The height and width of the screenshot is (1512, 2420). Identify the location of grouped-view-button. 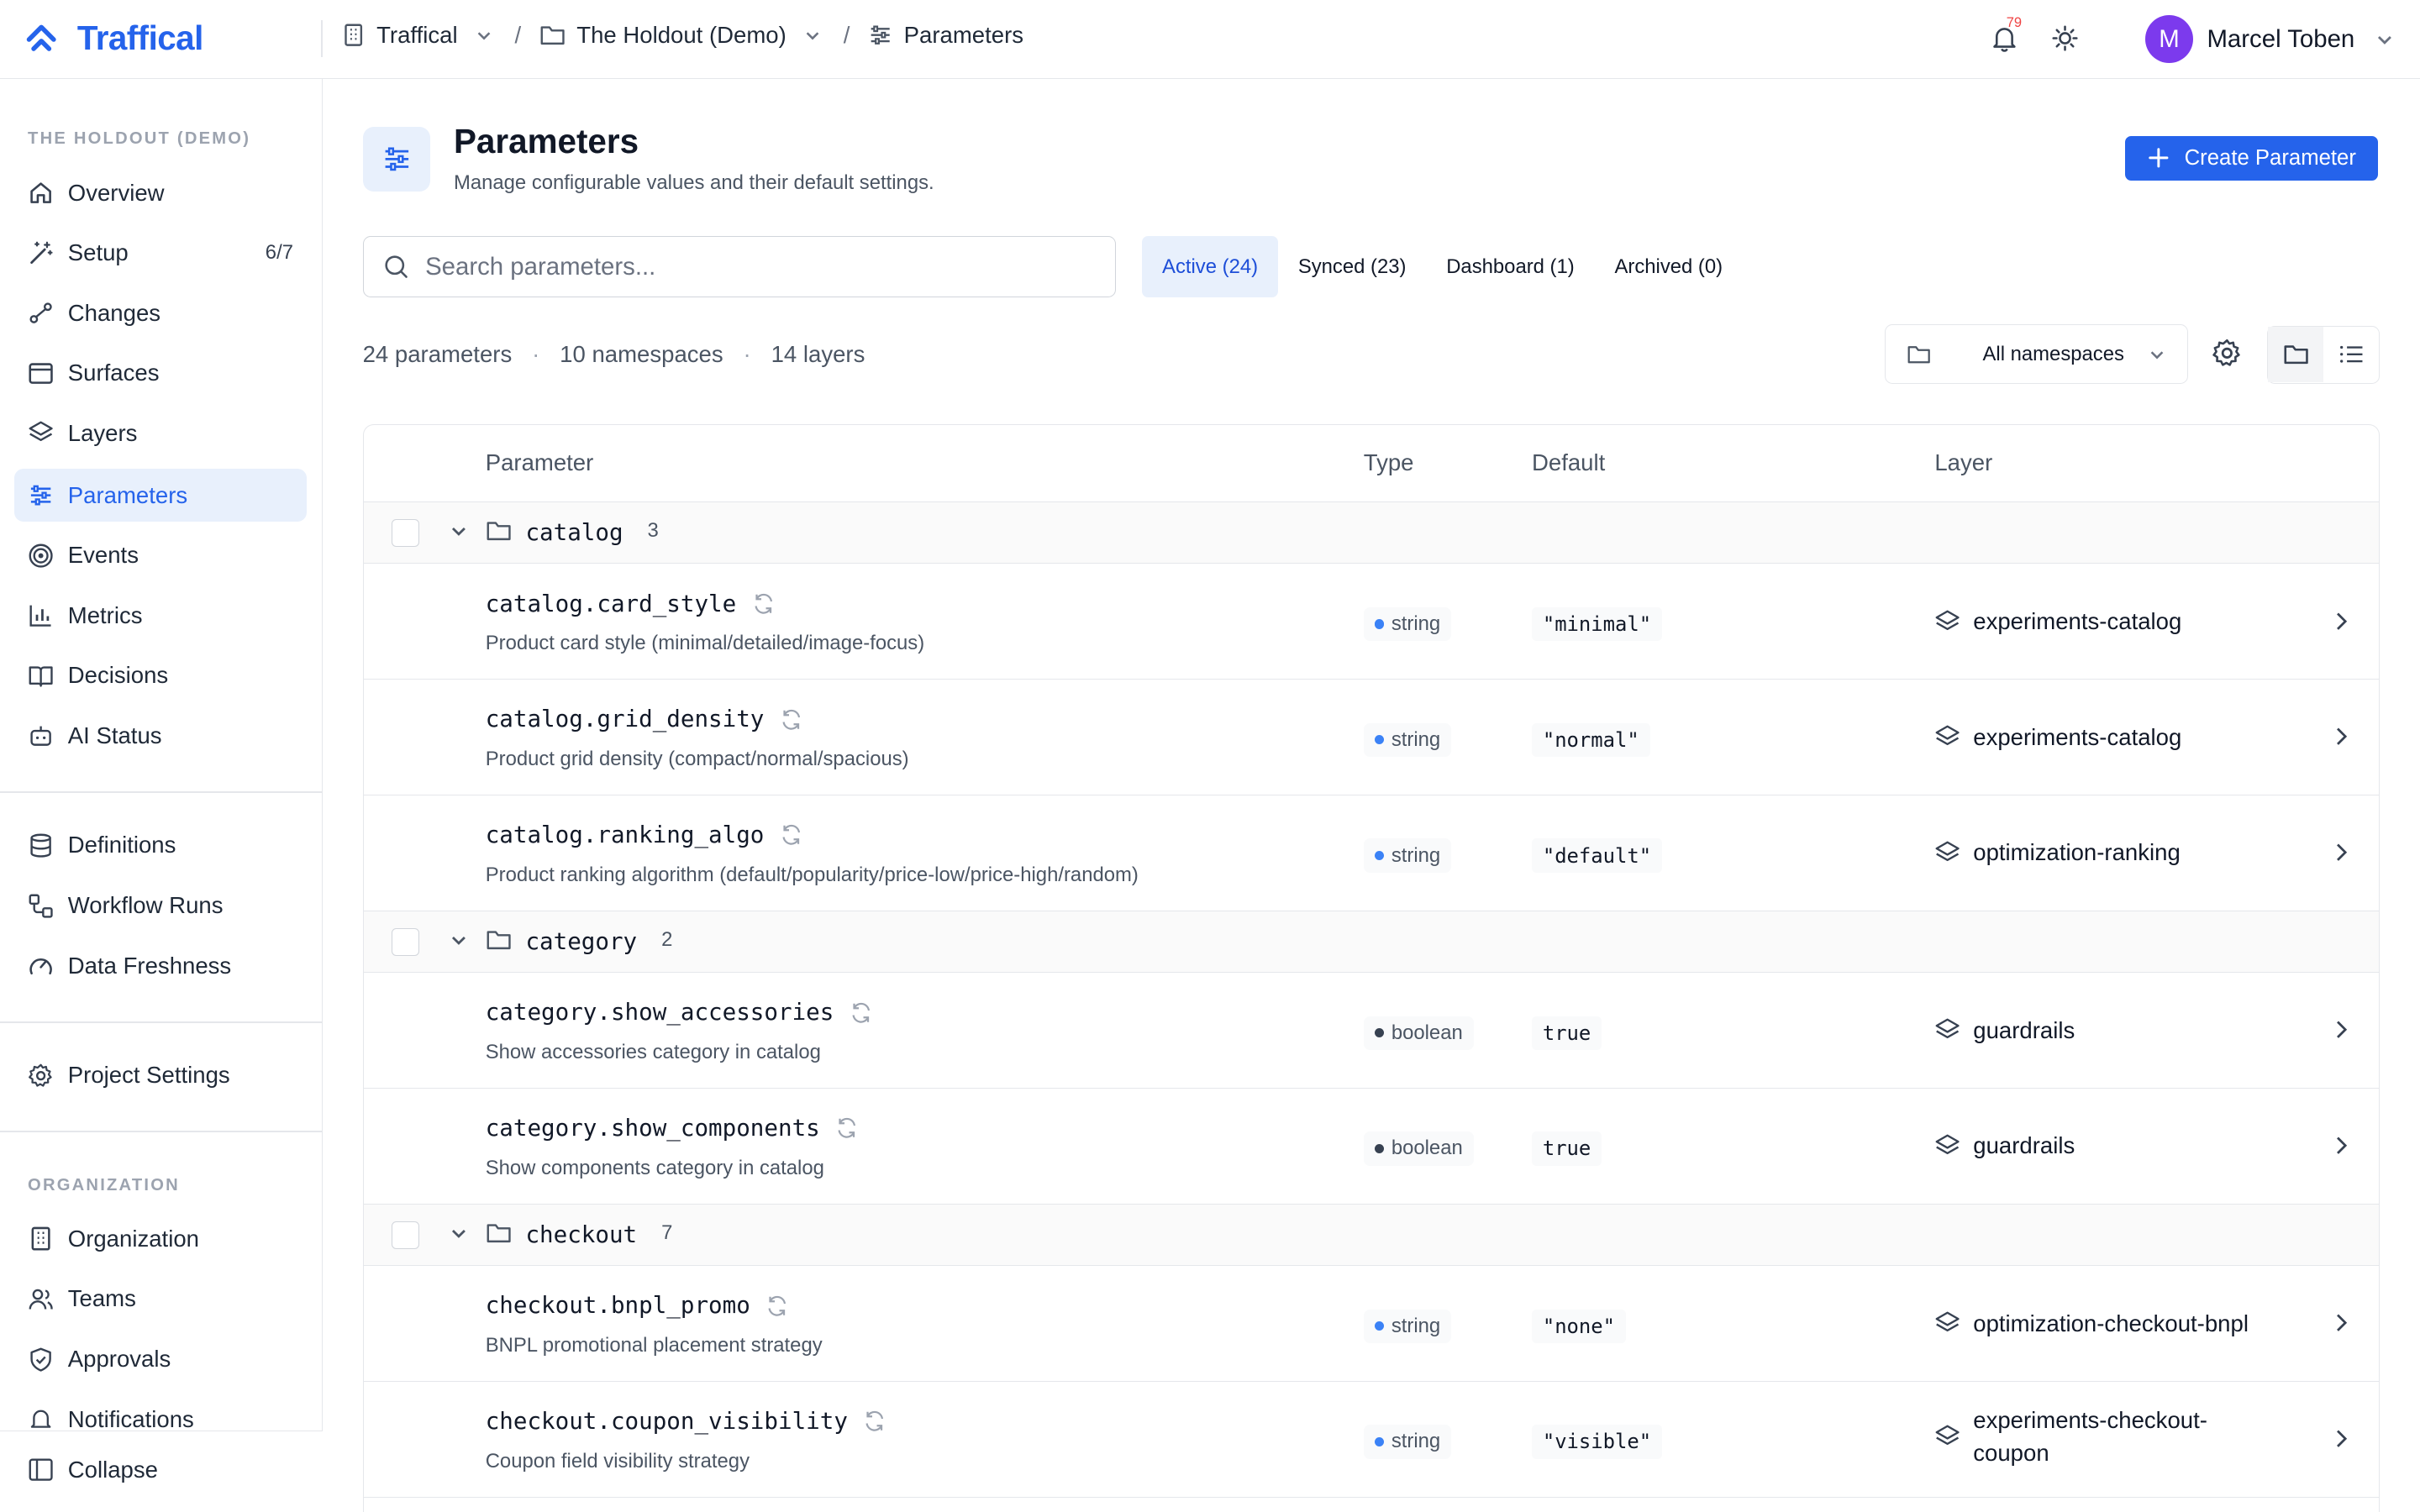
(2296, 354).